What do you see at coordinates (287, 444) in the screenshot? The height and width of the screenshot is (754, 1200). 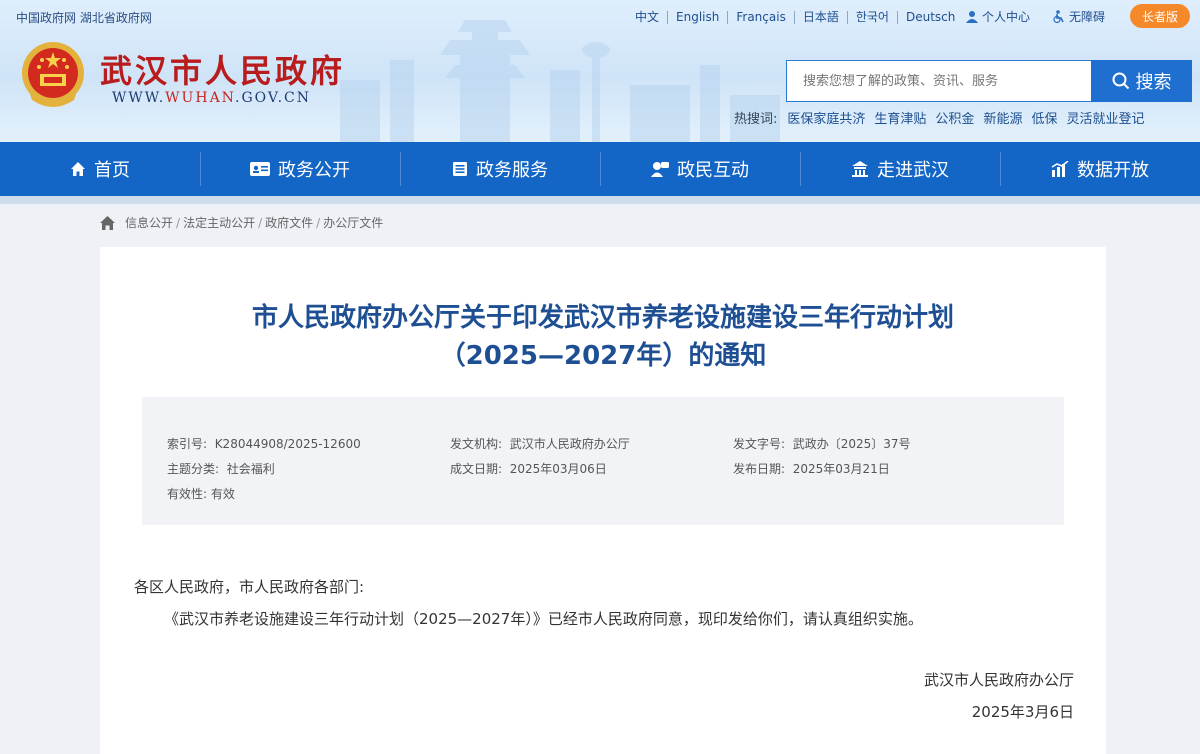 I see `meta-value: K28044908/2025-12600` at bounding box center [287, 444].